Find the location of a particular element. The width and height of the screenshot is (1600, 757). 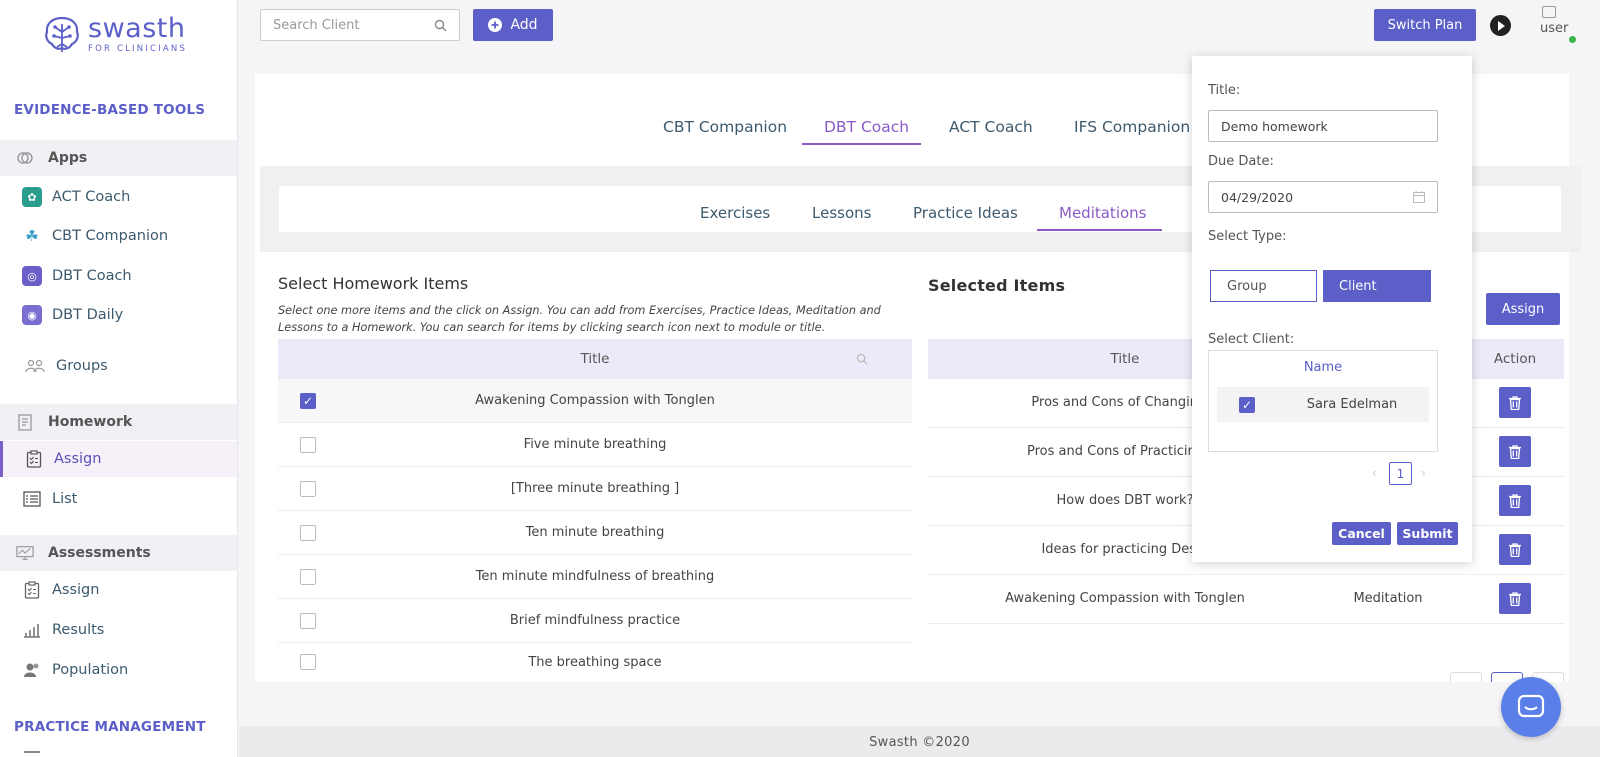

avatar-alt-text: user is located at coordinates (1554, 28).